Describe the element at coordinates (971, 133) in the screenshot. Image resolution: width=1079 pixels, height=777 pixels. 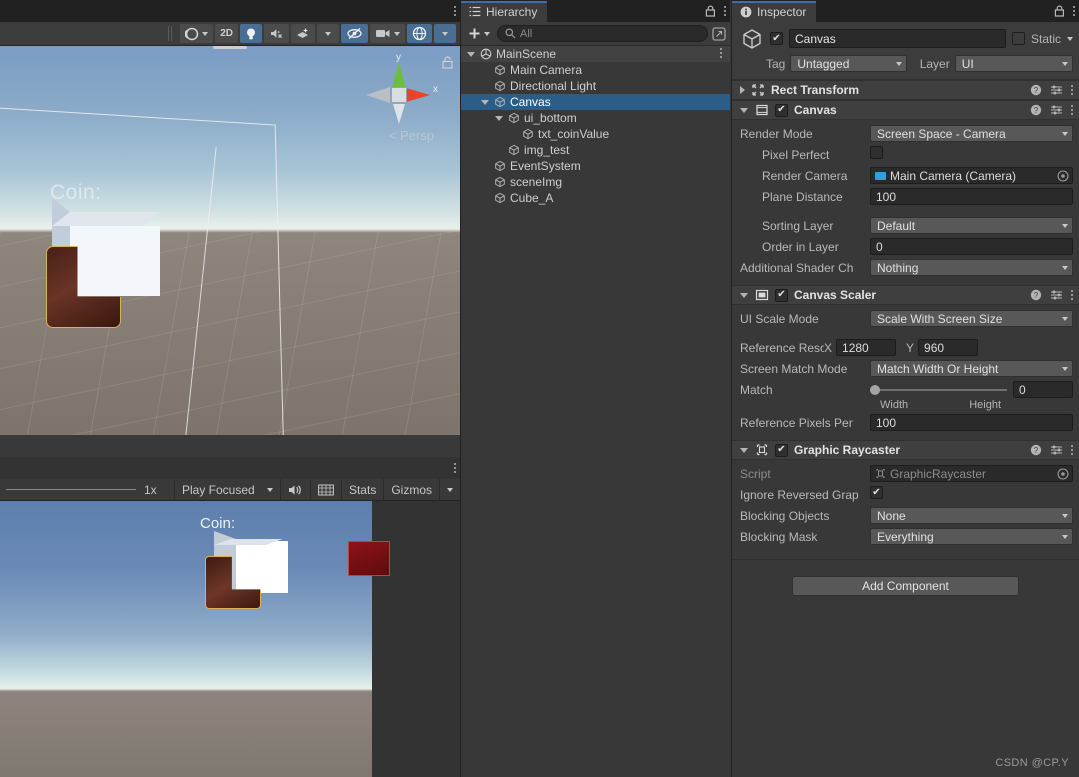
I see `property-dropdown: Screen Space - Camera` at that location.